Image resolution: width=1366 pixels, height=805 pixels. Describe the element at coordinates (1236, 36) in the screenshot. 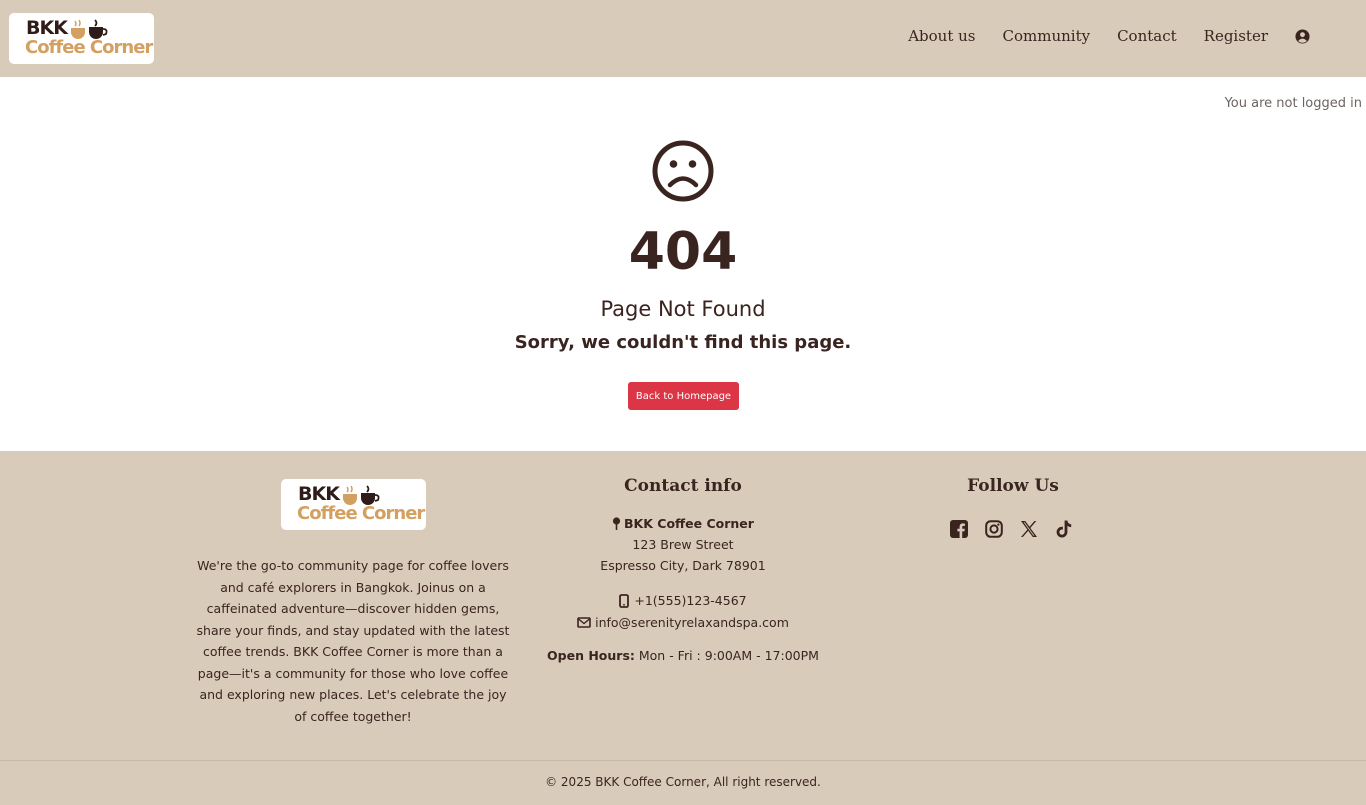

I see `nav-link-register: Register` at that location.